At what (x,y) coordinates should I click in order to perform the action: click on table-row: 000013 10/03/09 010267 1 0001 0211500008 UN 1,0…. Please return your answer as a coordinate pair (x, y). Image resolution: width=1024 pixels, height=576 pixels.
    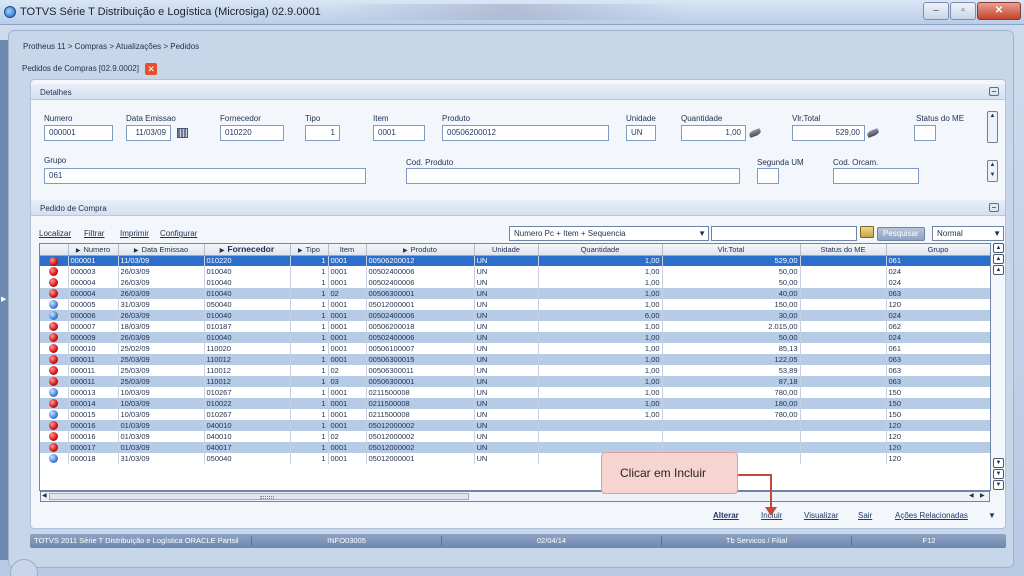
    Looking at the image, I should click on (515, 392).